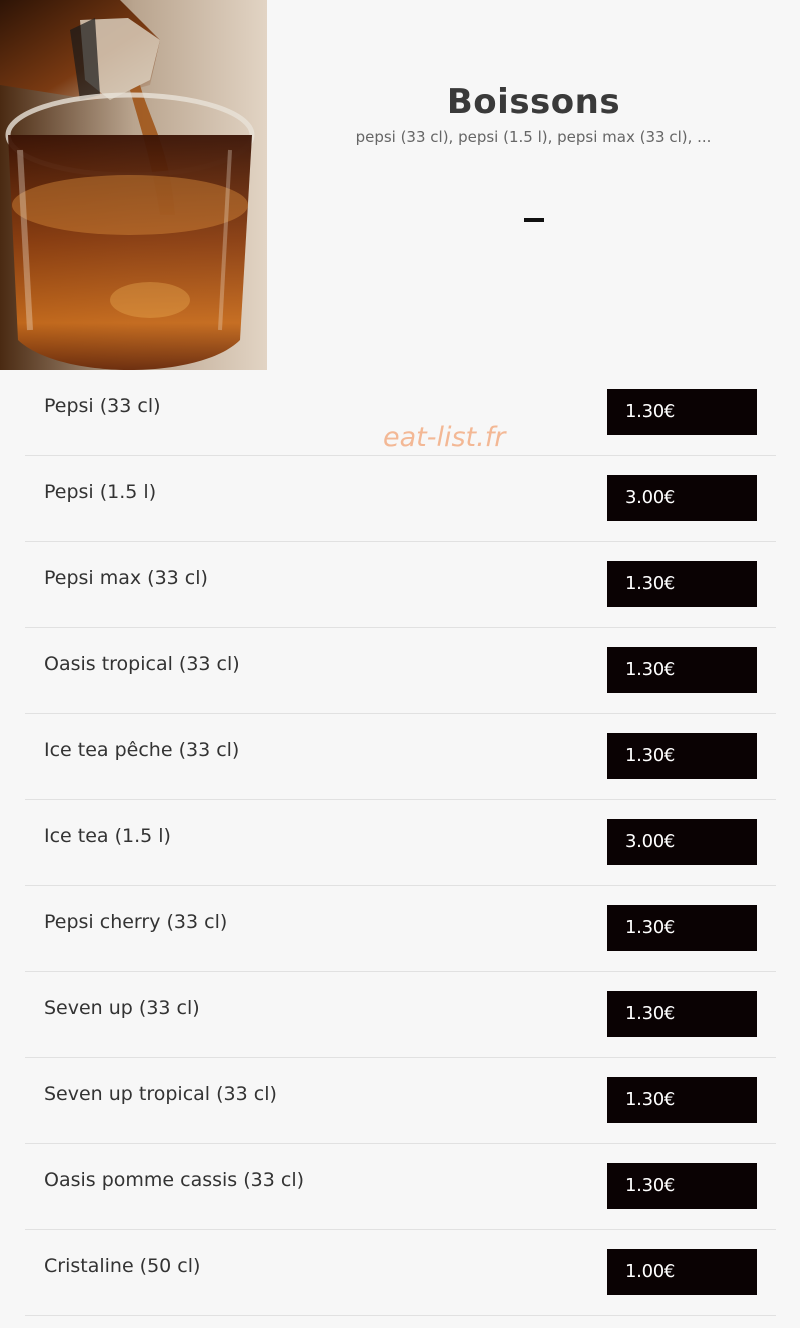  What do you see at coordinates (400, 1187) in the screenshot?
I see `menu-item: Oasis pomme cassis (33 cl) 1.30€` at bounding box center [400, 1187].